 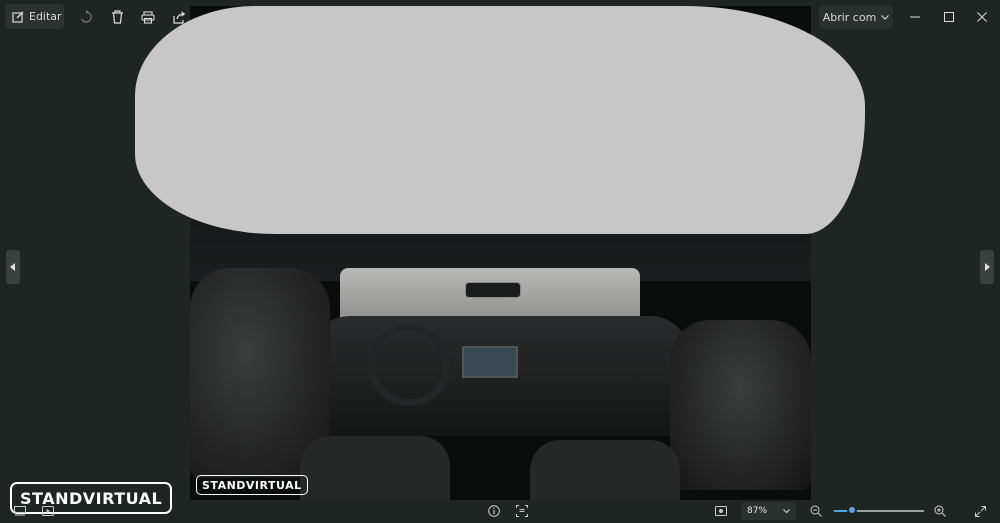 I want to click on right-seat-cushion, so click(x=605, y=470).